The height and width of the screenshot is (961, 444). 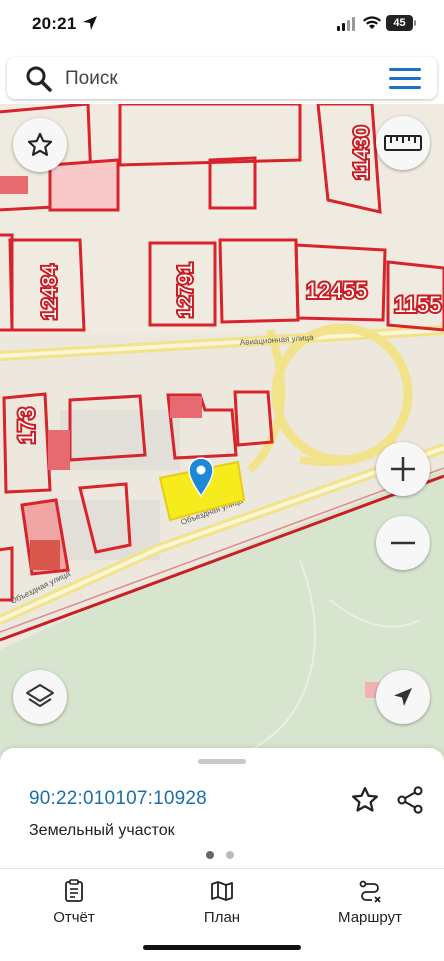 What do you see at coordinates (74, 917) in the screenshot?
I see `tab-label: Отчёт` at bounding box center [74, 917].